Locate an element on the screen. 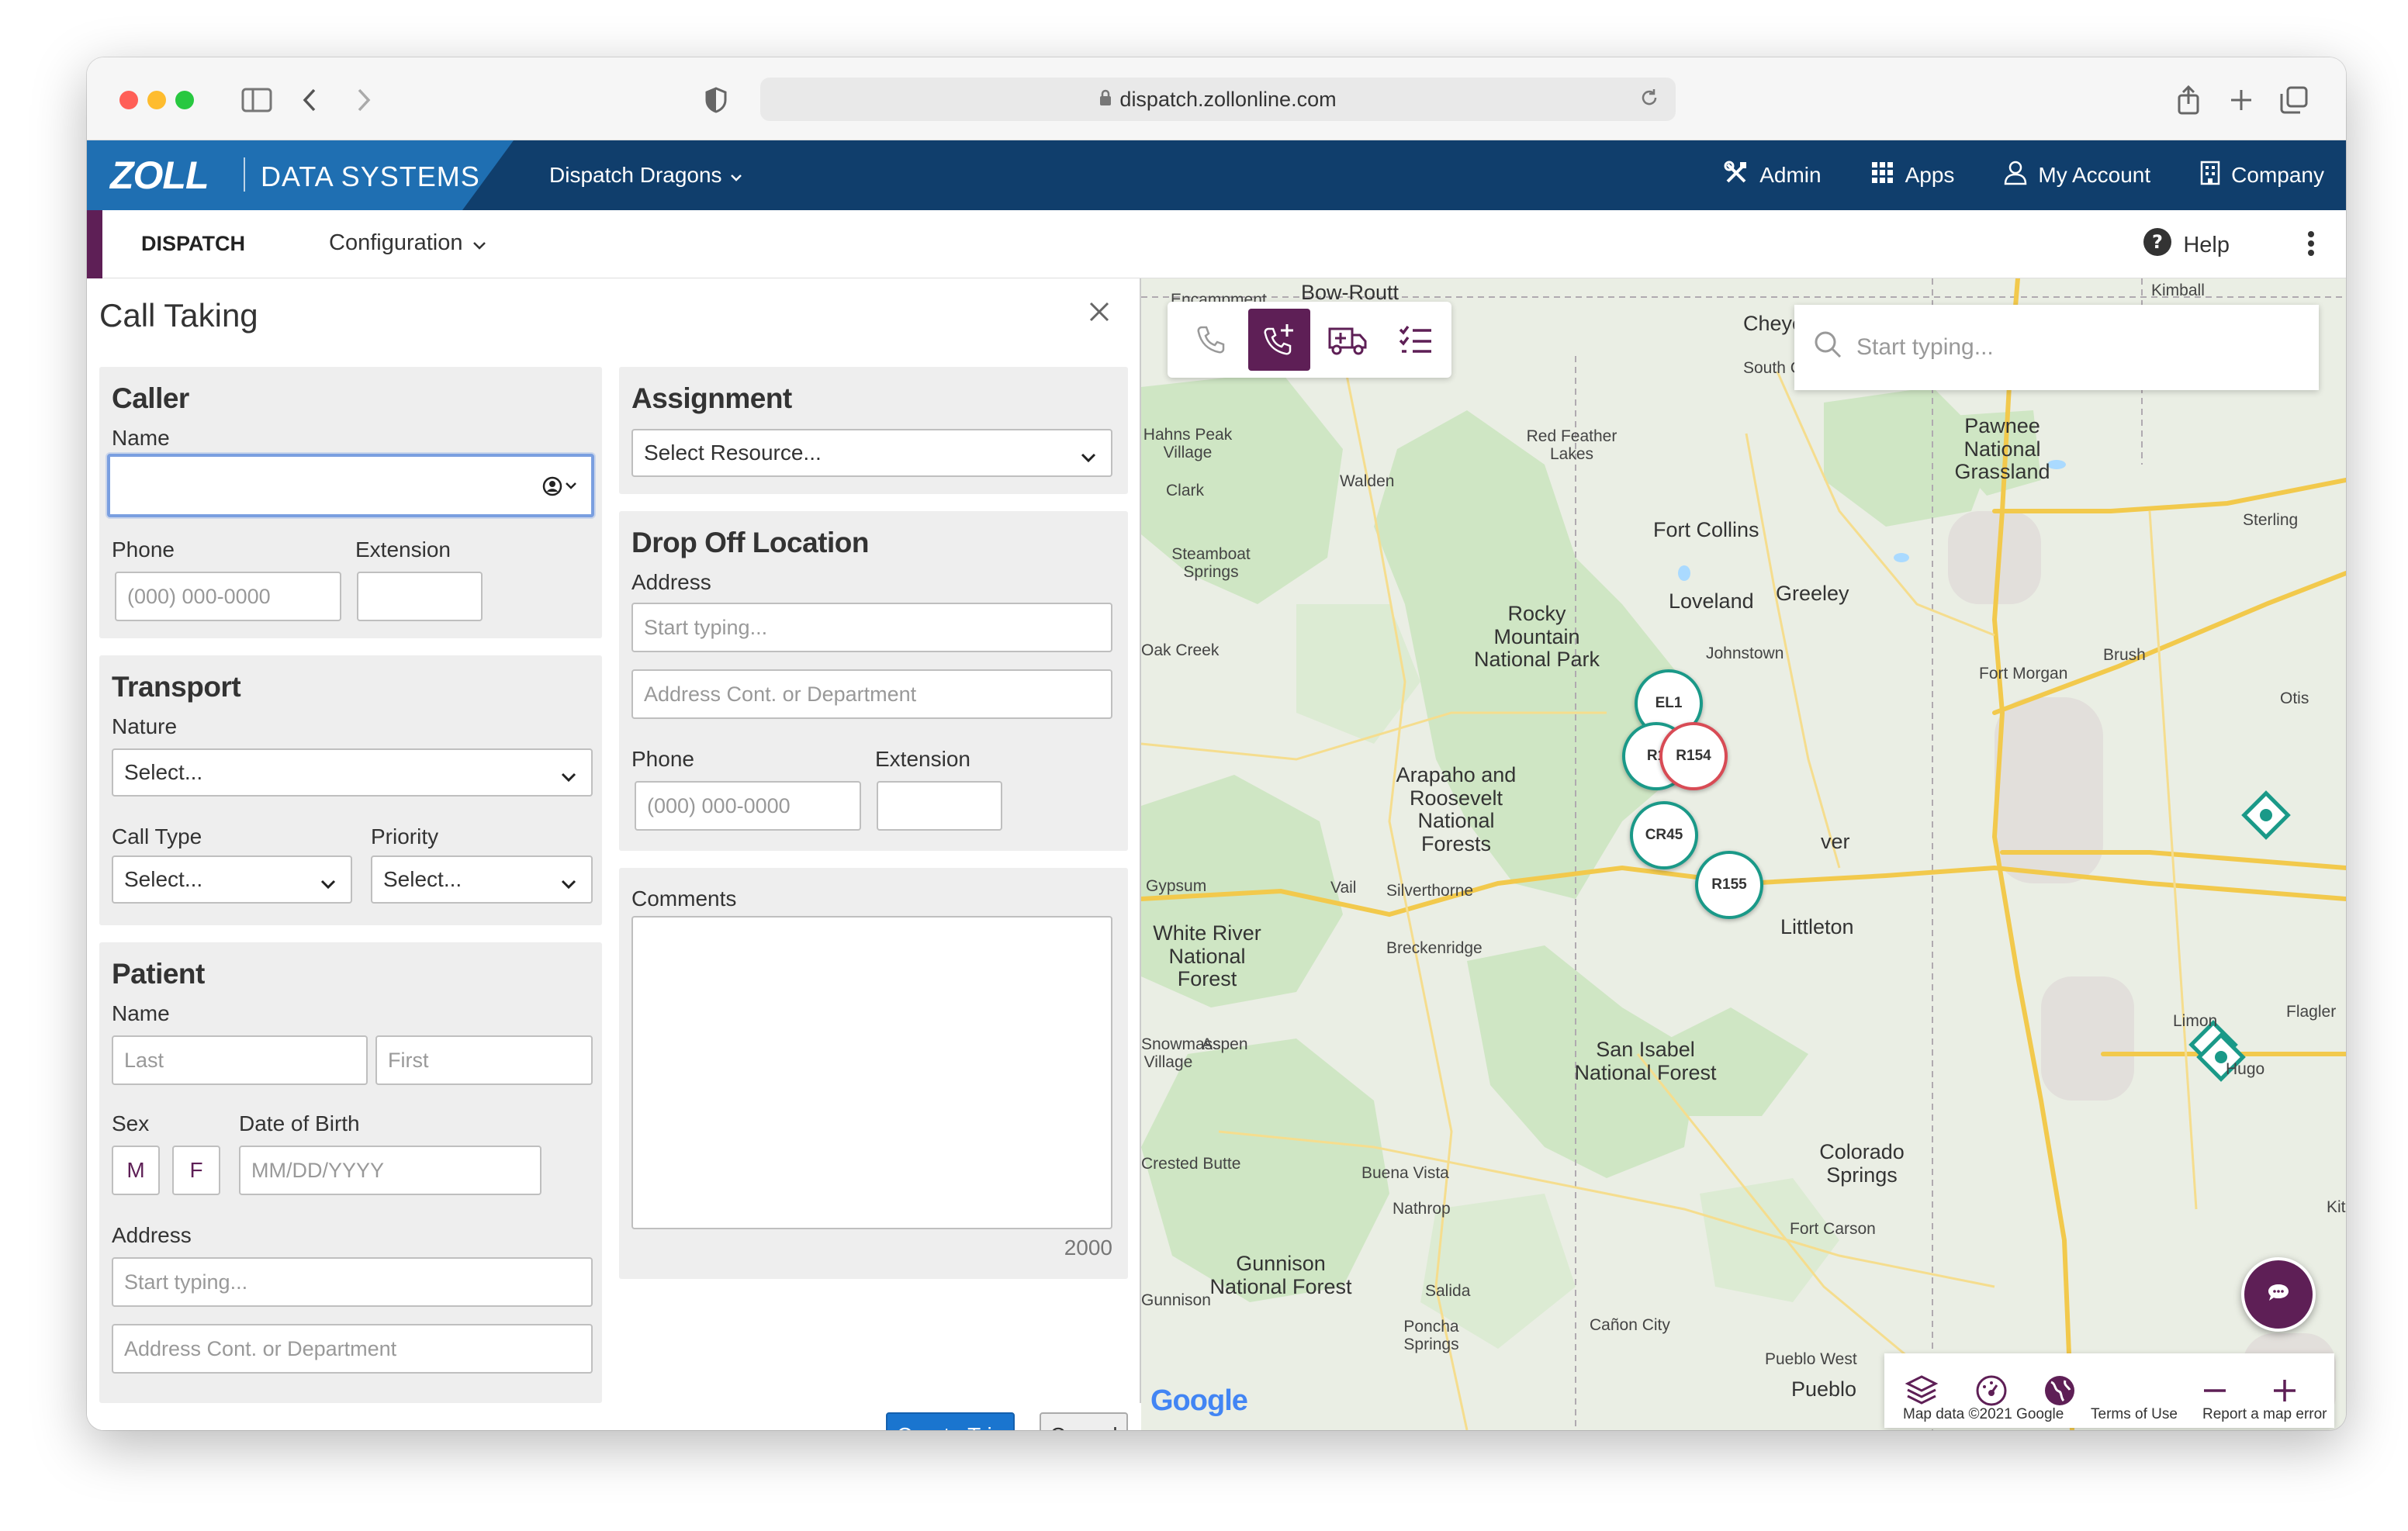  sidebar-toggle-icon is located at coordinates (256, 100).